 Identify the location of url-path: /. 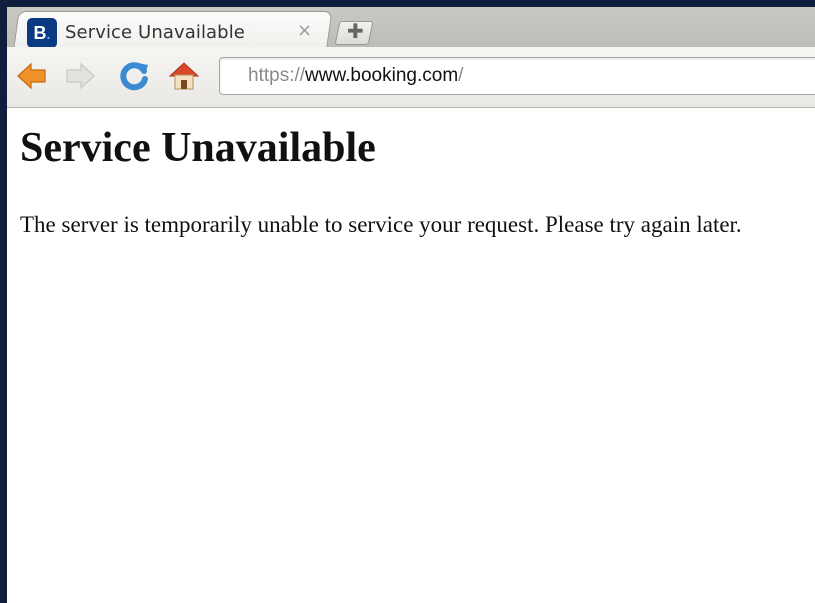
(461, 75).